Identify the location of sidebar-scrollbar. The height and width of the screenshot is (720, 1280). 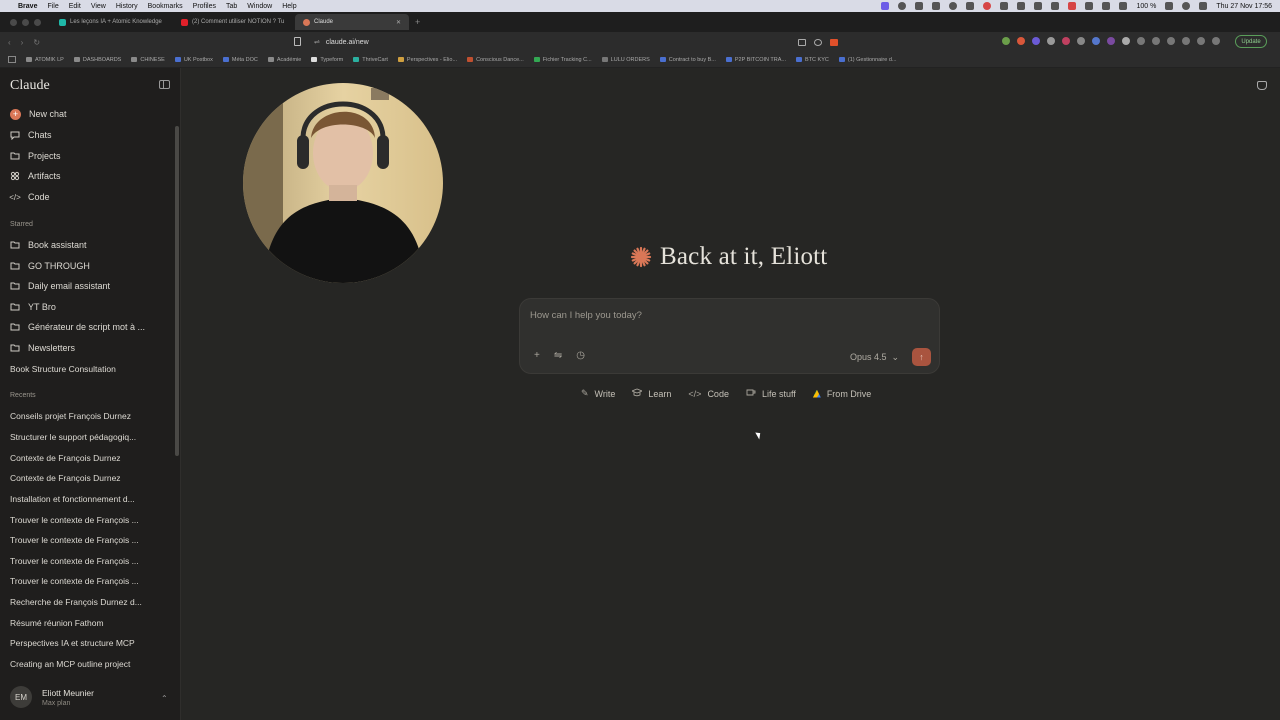
(177, 291).